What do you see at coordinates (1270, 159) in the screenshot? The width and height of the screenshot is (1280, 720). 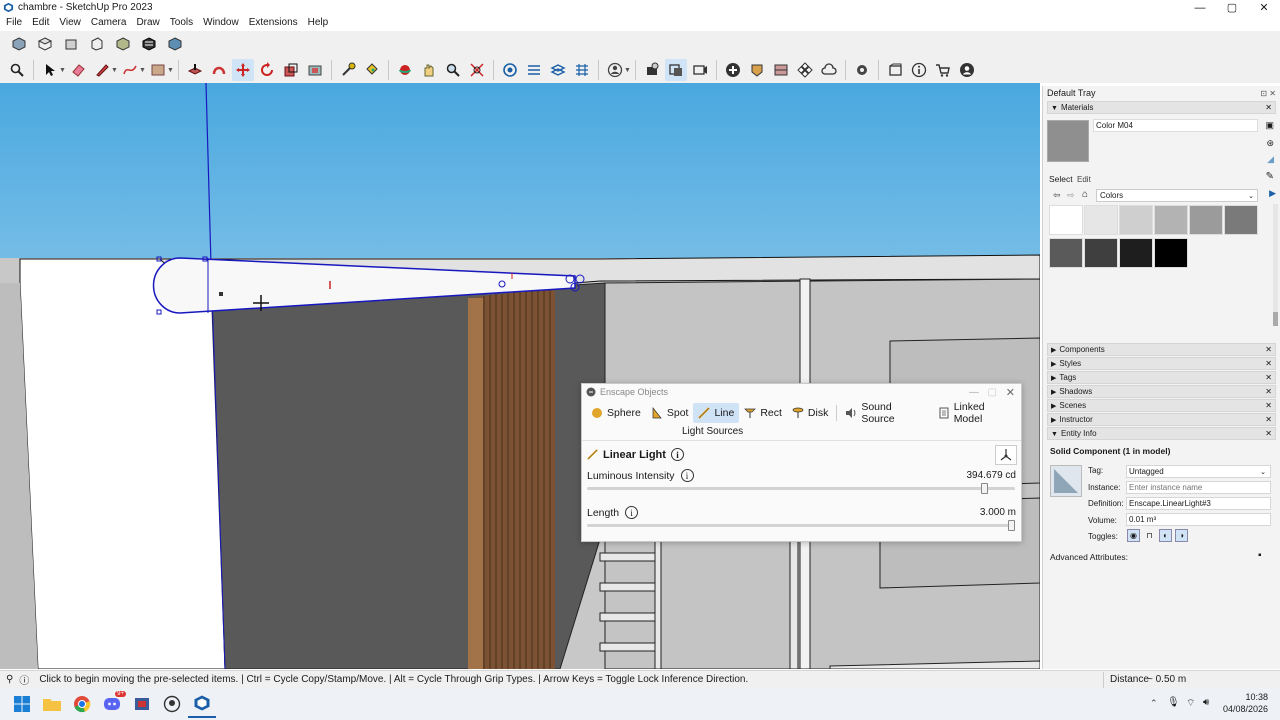 I see `default-material-icon: ◢` at bounding box center [1270, 159].